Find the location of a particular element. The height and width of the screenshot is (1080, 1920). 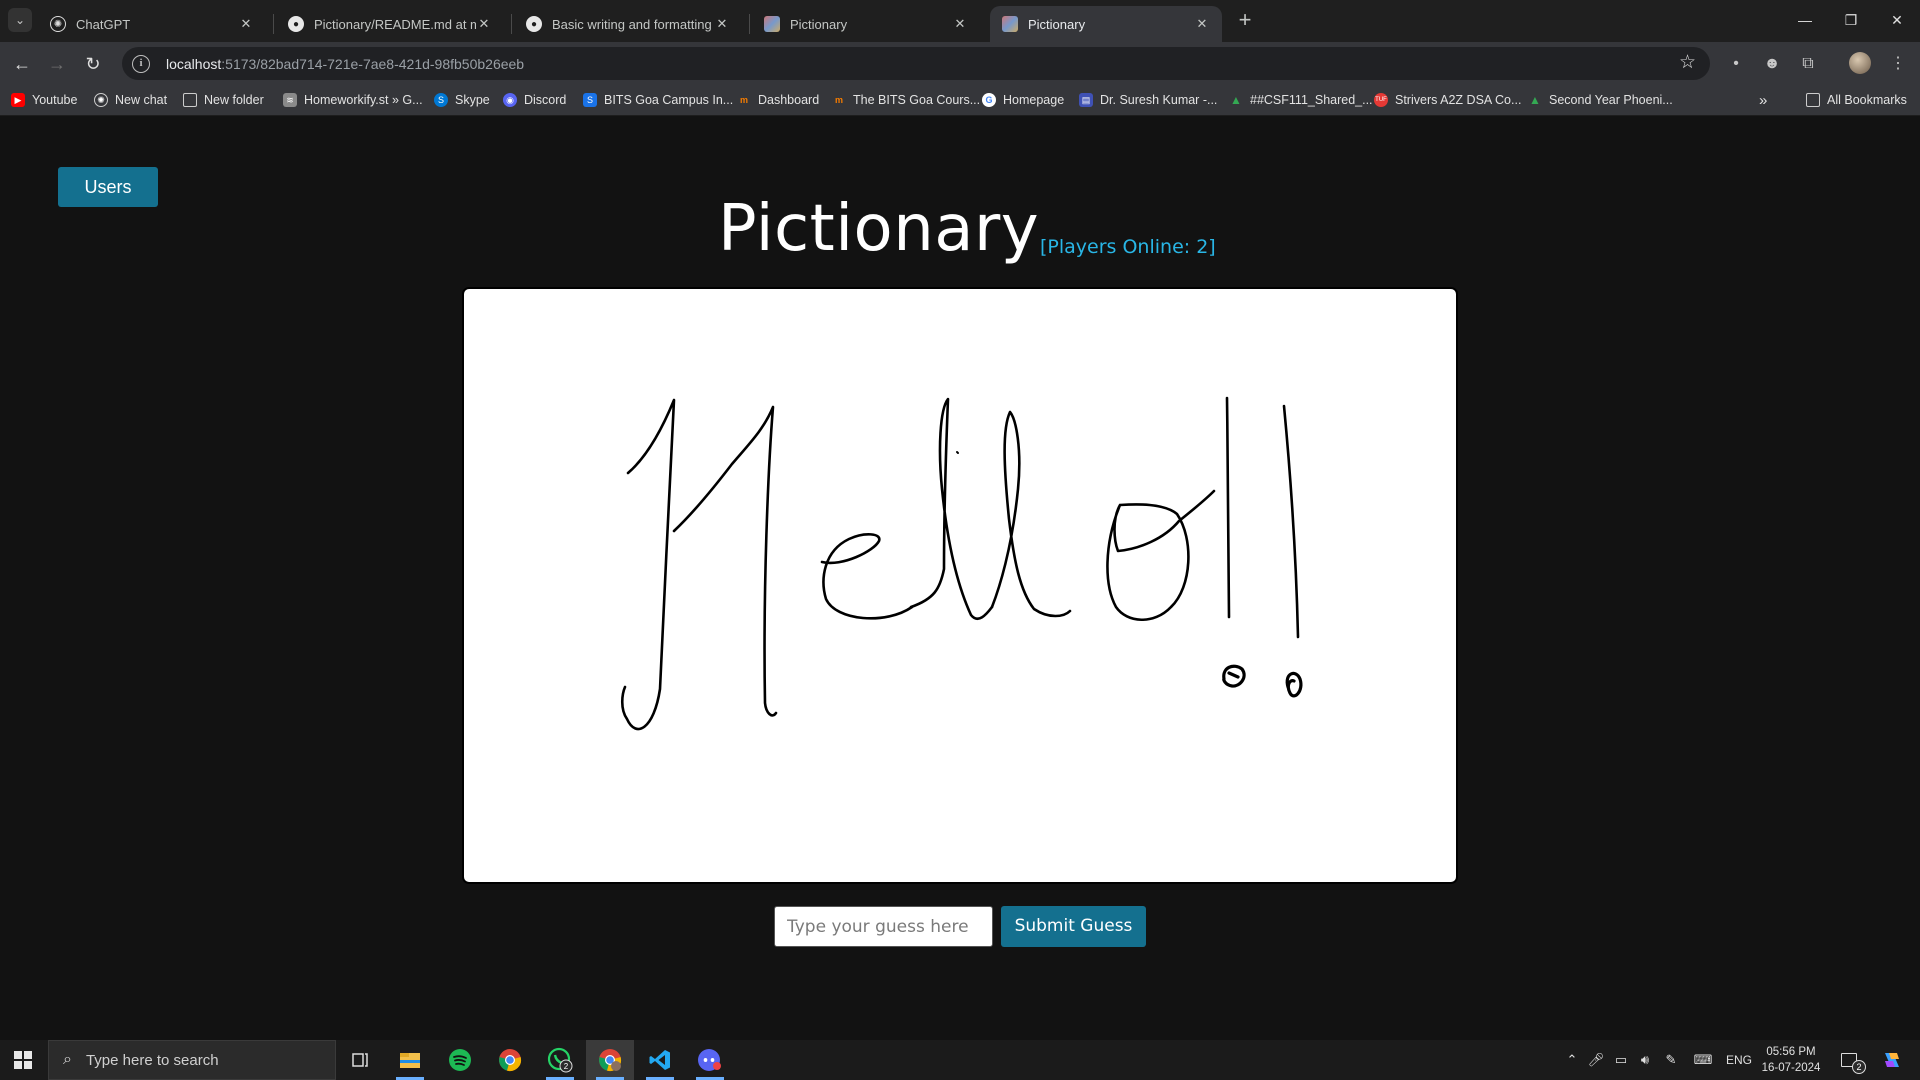

github-icon: ● is located at coordinates (296, 24).